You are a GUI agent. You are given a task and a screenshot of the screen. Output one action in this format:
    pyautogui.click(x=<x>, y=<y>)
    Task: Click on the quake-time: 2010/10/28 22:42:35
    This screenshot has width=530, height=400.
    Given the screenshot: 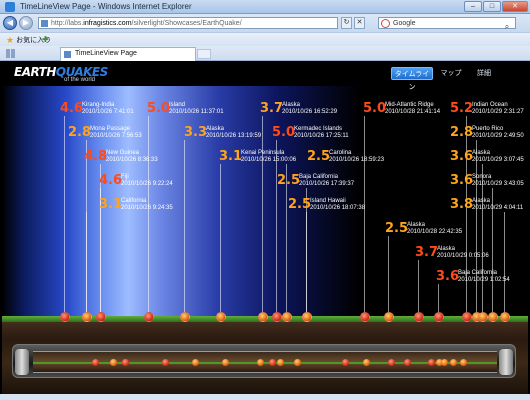 What is the action you would take?
    pyautogui.click(x=435, y=232)
    